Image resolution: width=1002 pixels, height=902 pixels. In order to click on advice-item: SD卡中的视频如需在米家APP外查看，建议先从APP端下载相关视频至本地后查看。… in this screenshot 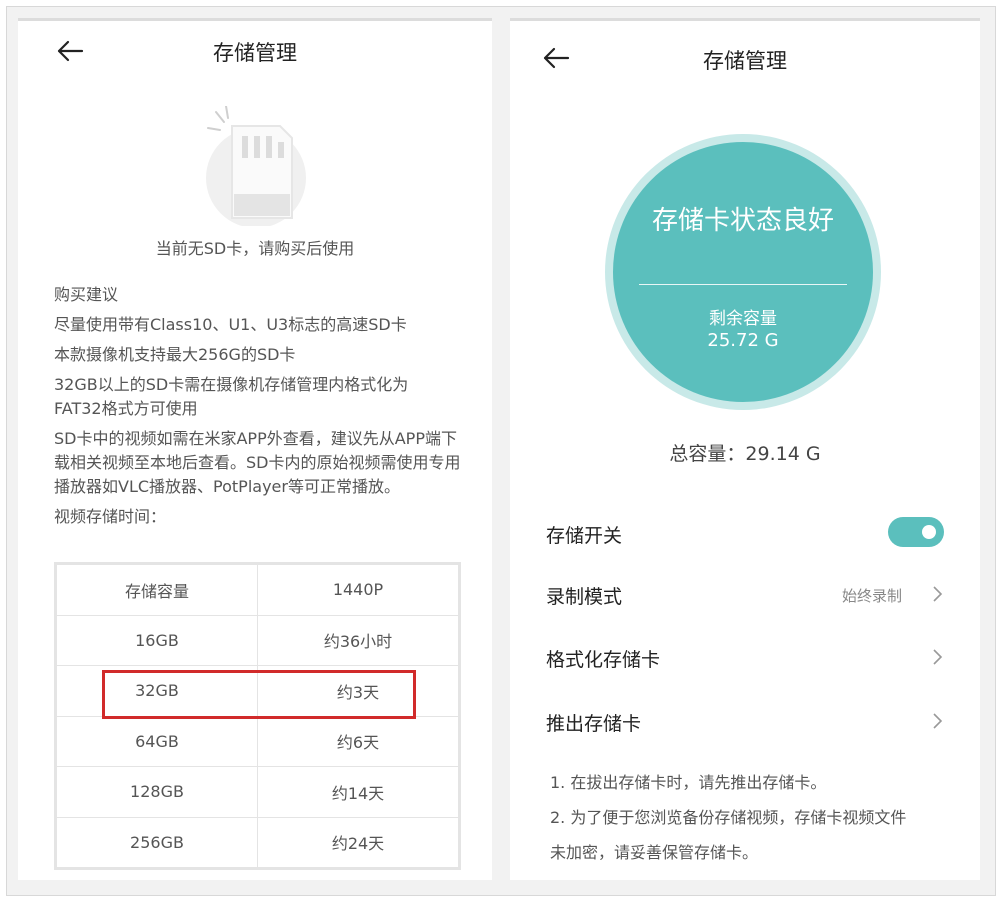, I will do `click(257, 462)`.